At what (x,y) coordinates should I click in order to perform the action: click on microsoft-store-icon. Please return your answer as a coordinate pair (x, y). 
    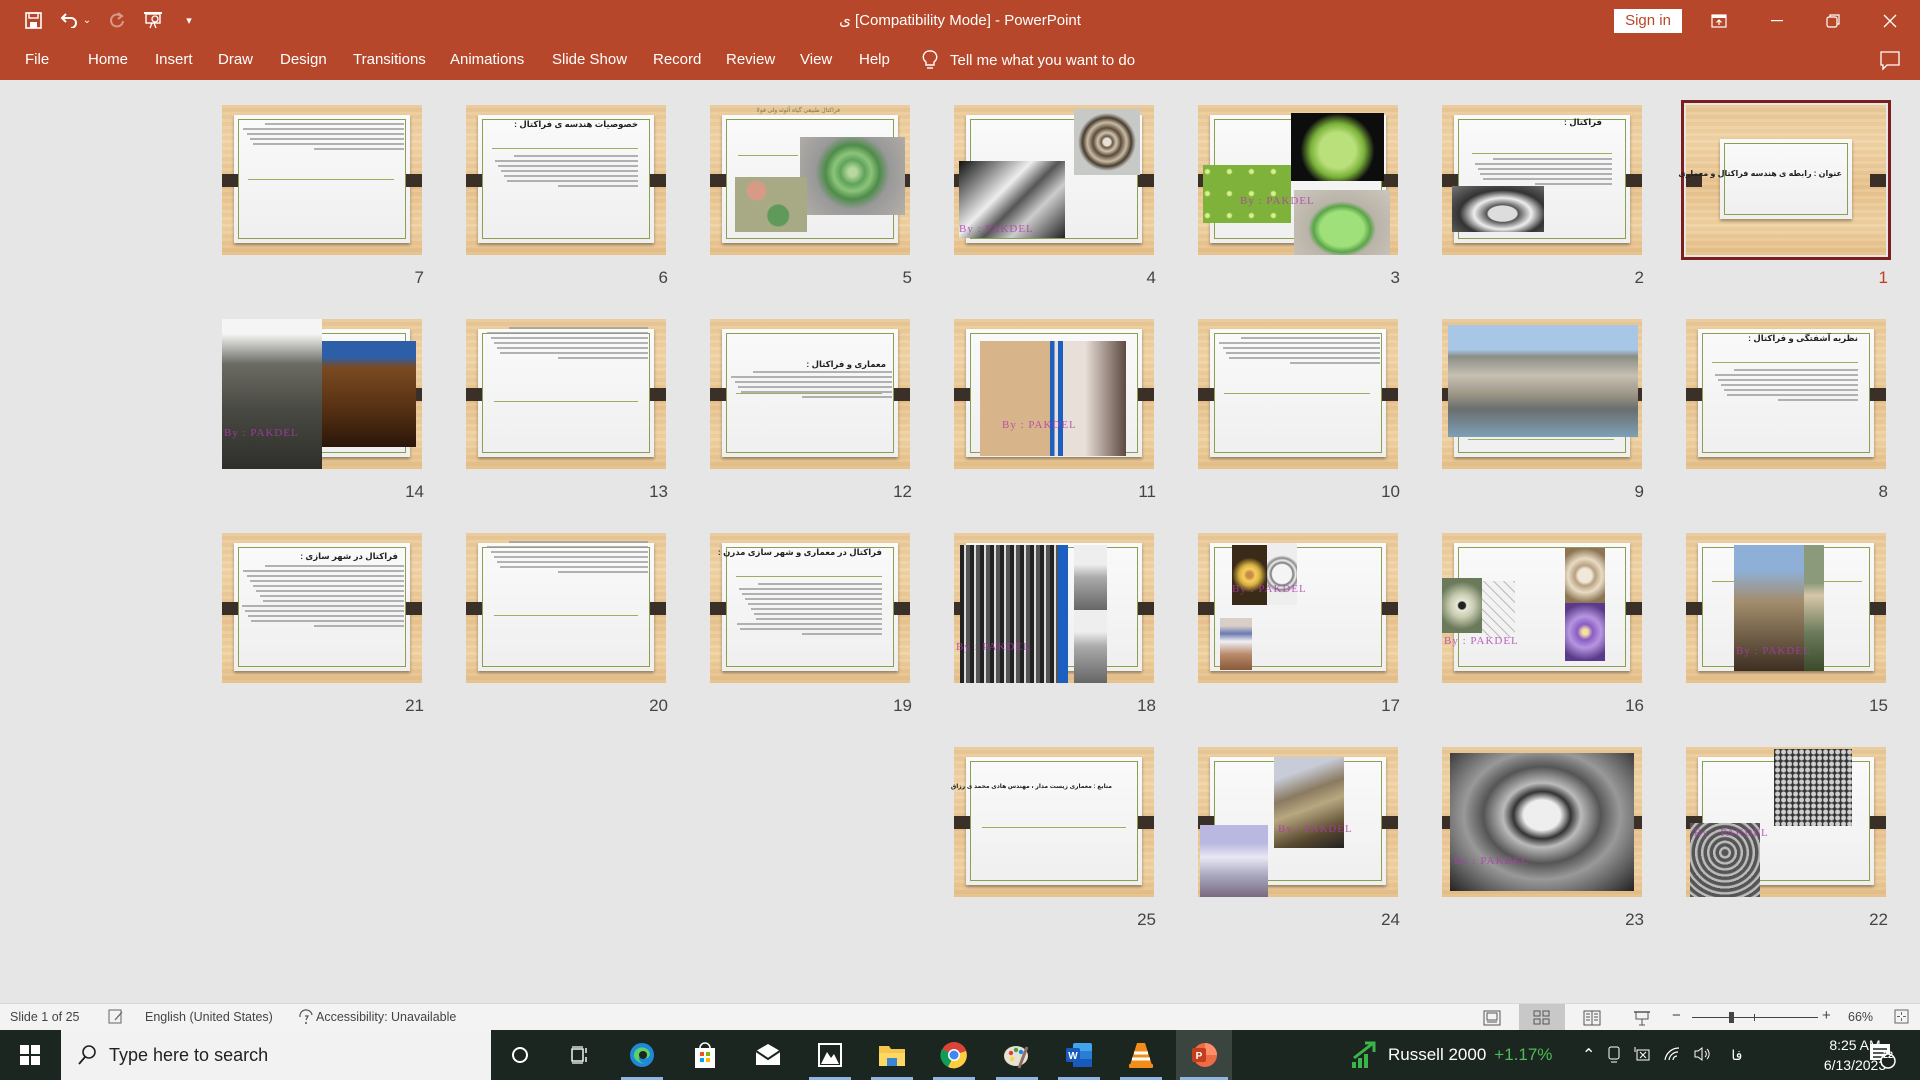
    Looking at the image, I should click on (705, 1055).